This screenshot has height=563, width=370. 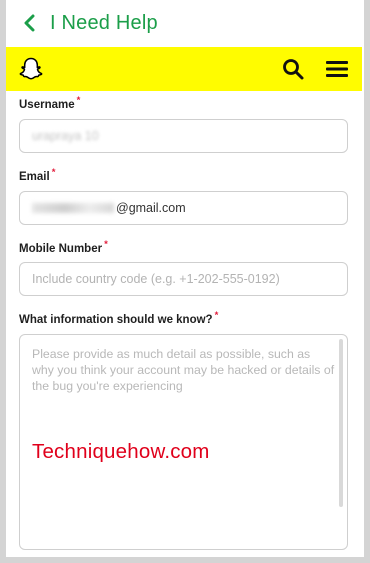 I want to click on top-bar: I Need Help, so click(x=185, y=23).